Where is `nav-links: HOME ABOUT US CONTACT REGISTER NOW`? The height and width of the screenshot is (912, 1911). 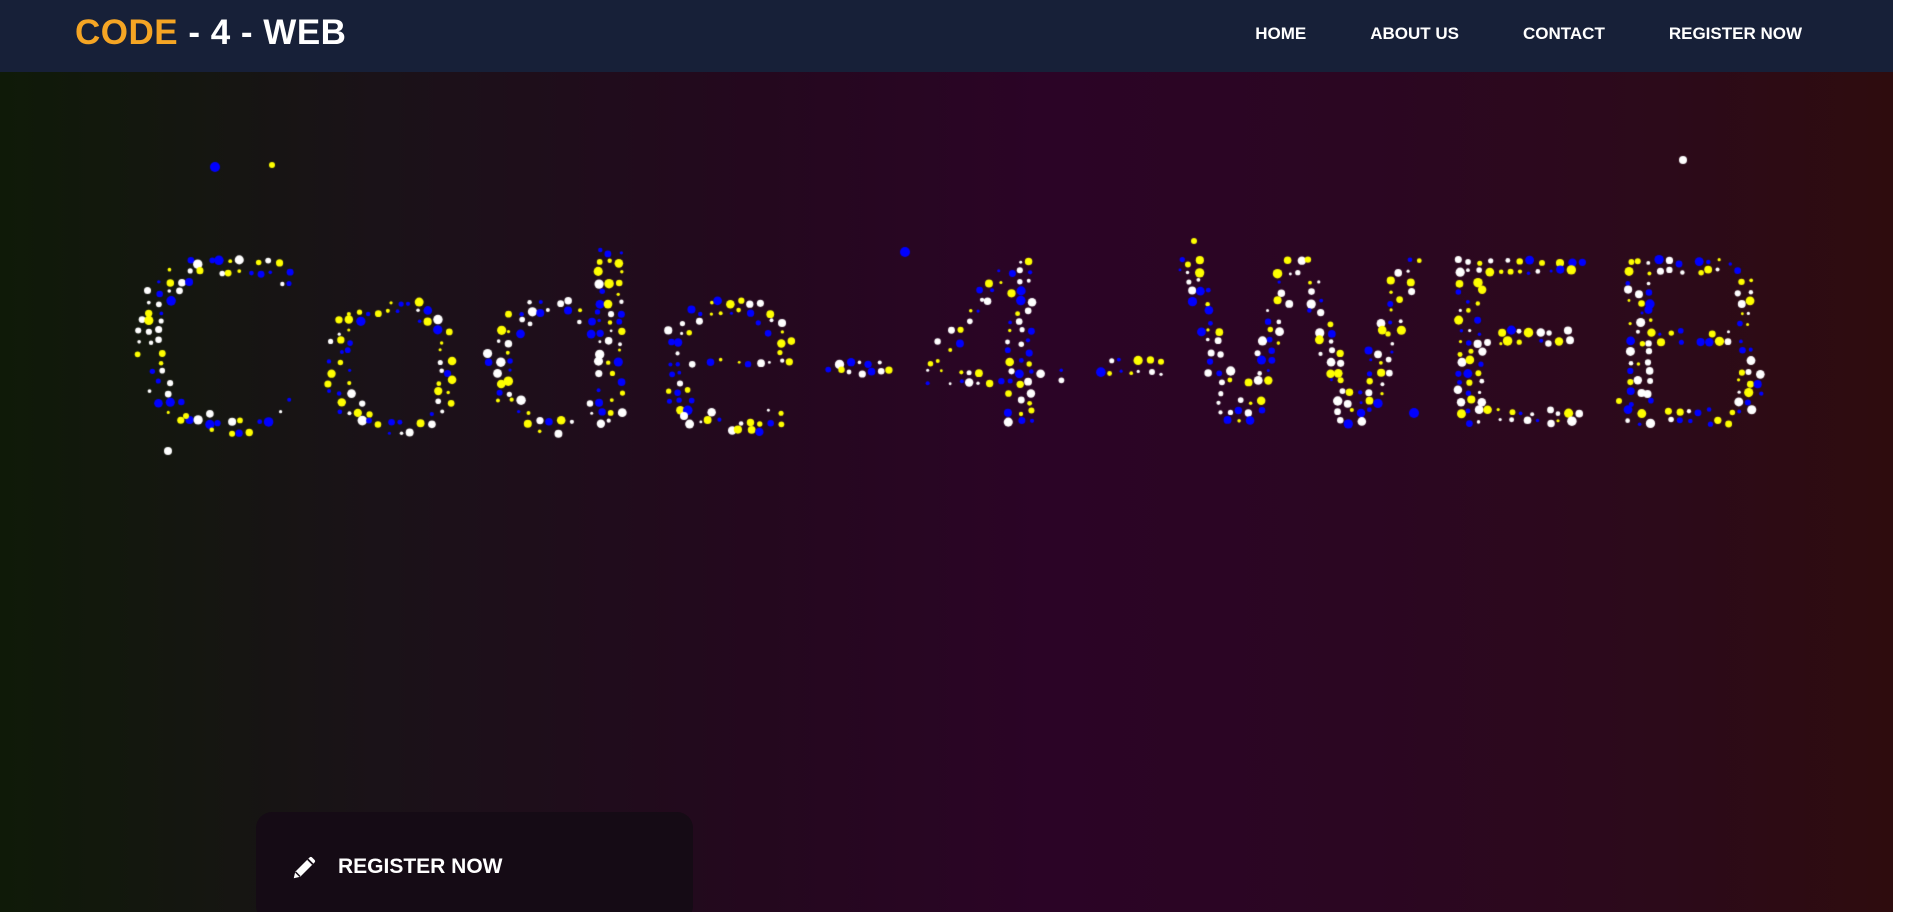 nav-links: HOME ABOUT US CONTACT REGISTER NOW is located at coordinates (1528, 34).